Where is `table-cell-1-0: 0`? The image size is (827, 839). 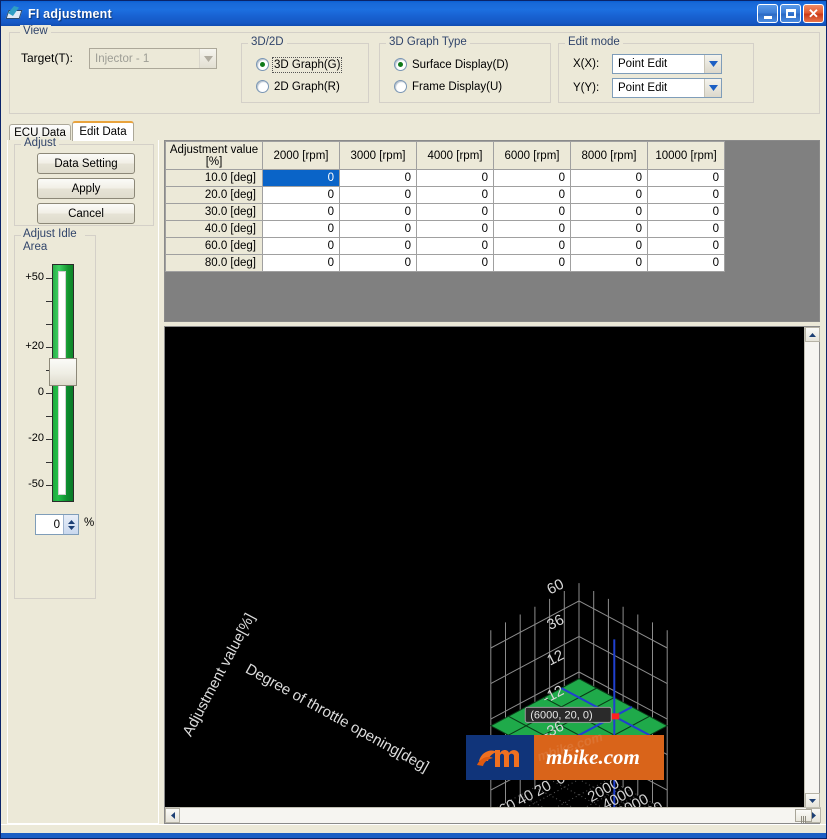
table-cell-1-0: 0 is located at coordinates (301, 195).